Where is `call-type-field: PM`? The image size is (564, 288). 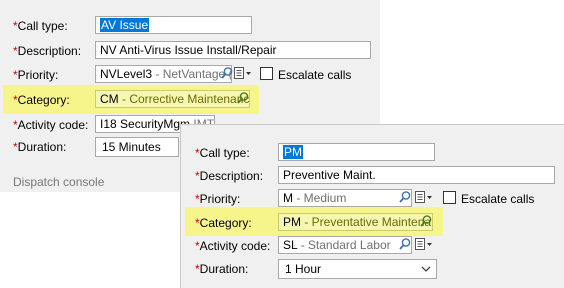 call-type-field: PM is located at coordinates (356, 152).